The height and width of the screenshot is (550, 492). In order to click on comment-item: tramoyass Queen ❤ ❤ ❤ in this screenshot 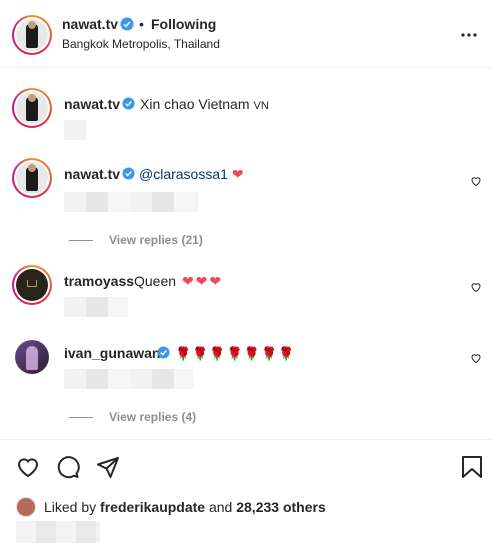, I will do `click(247, 295)`.